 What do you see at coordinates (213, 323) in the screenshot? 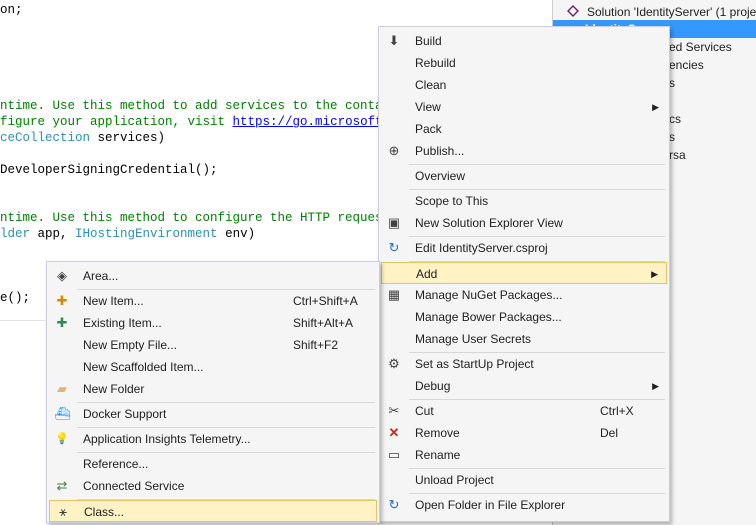
I see `menu-item-existing-item: ✚ Existing Item... Shift+Alt+A` at bounding box center [213, 323].